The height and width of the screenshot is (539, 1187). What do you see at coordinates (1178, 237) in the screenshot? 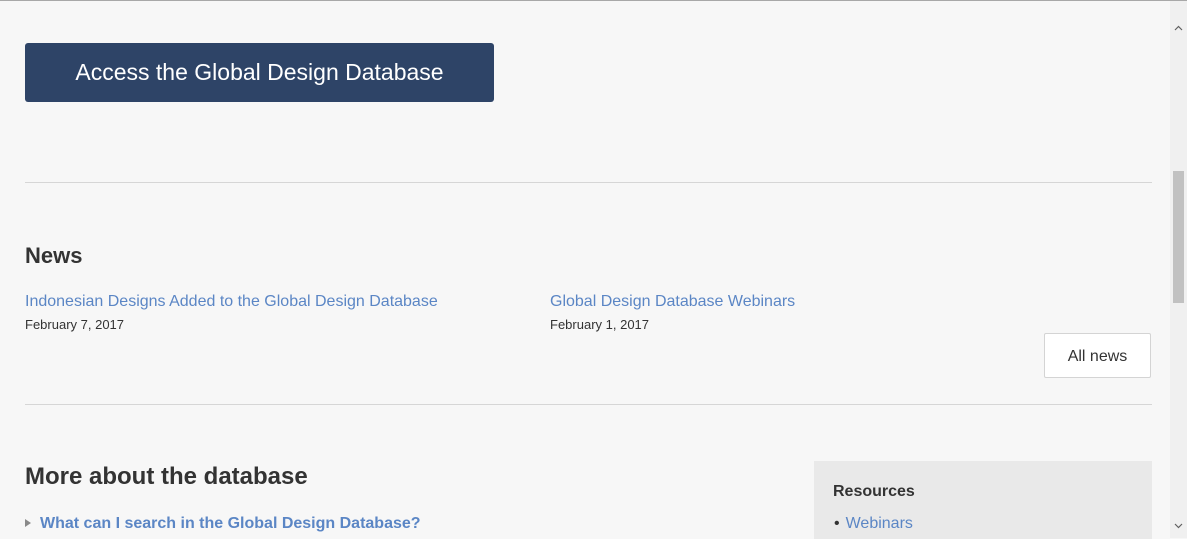
I see `scrollbar-thumb` at bounding box center [1178, 237].